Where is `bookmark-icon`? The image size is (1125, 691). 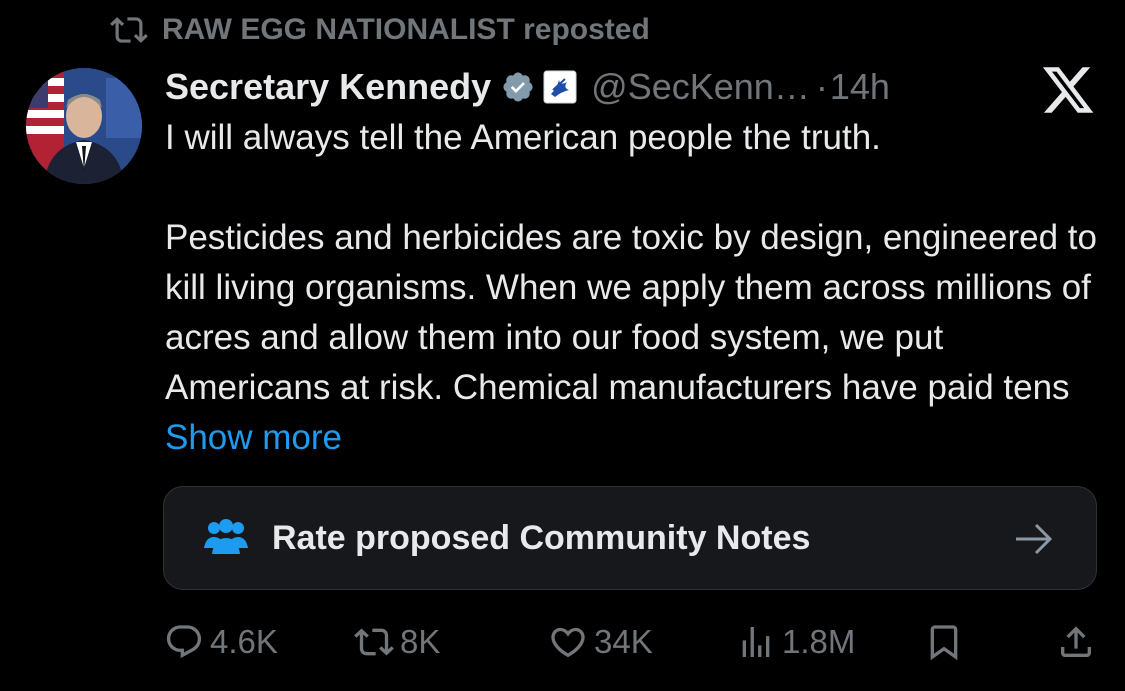 bookmark-icon is located at coordinates (944, 643).